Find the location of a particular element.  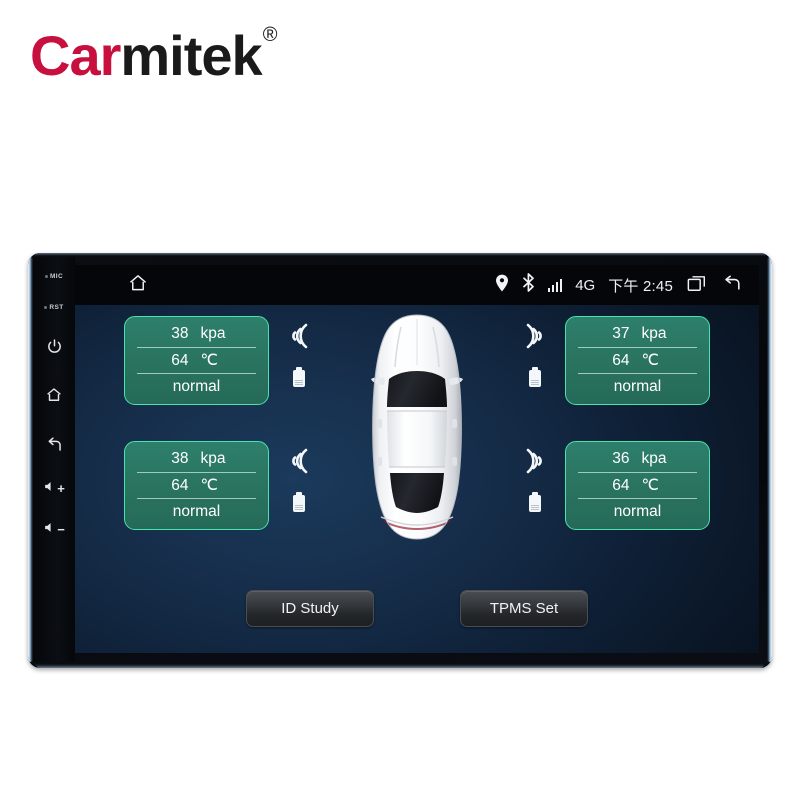

power-button is located at coordinates (54, 346).